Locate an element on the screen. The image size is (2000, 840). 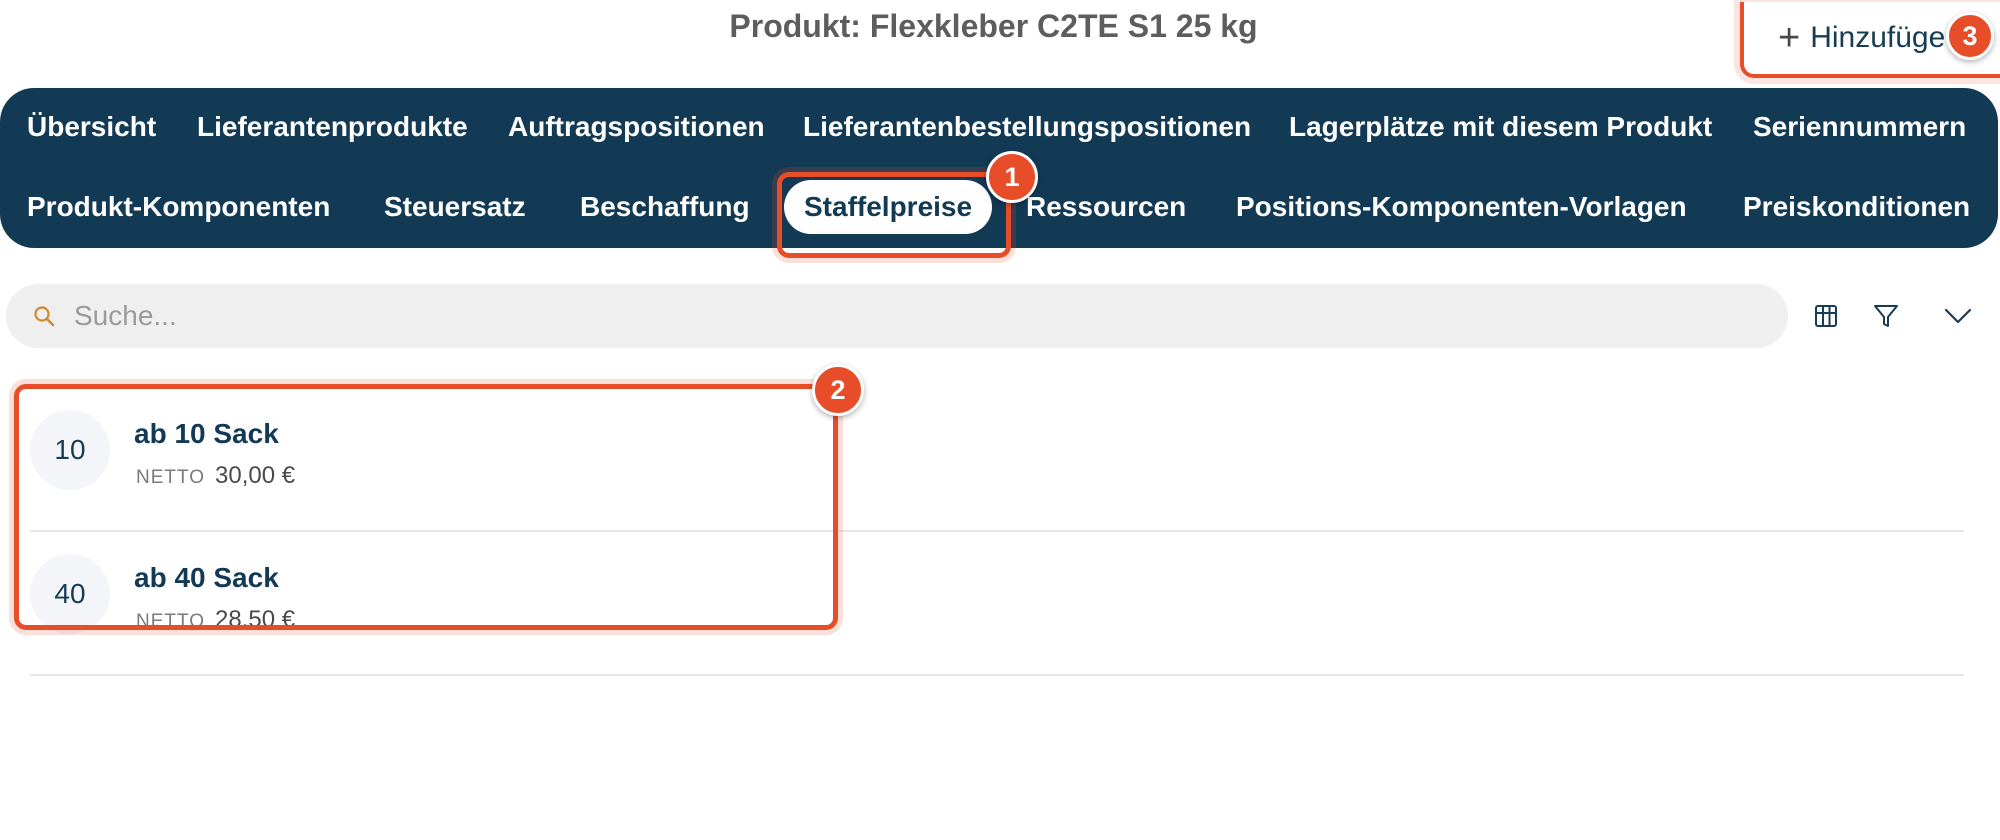
tab-lieferantenprodukte: Lieferantenprodukte is located at coordinates (332, 127).